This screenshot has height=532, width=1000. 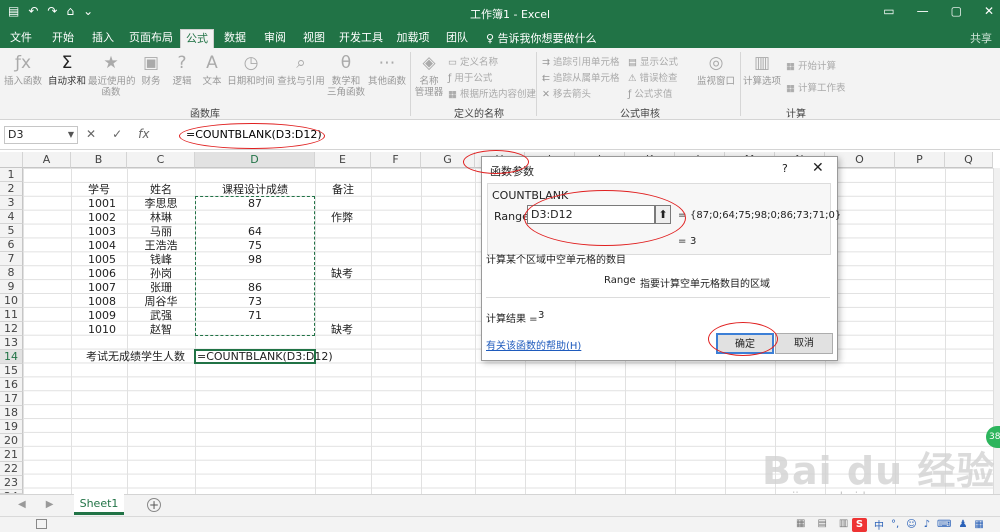 What do you see at coordinates (33, 11) in the screenshot?
I see `undo-icon: ↶` at bounding box center [33, 11].